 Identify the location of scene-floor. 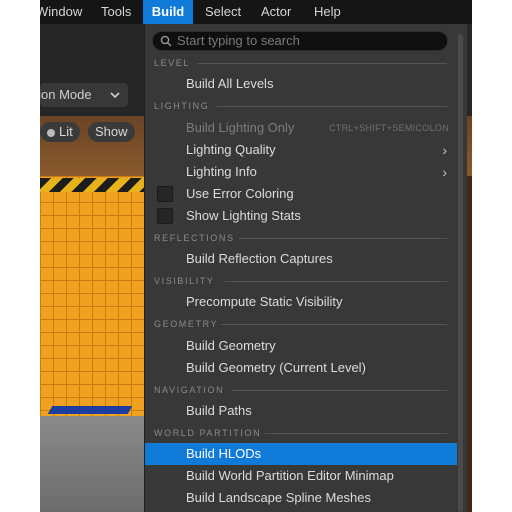
(92, 464).